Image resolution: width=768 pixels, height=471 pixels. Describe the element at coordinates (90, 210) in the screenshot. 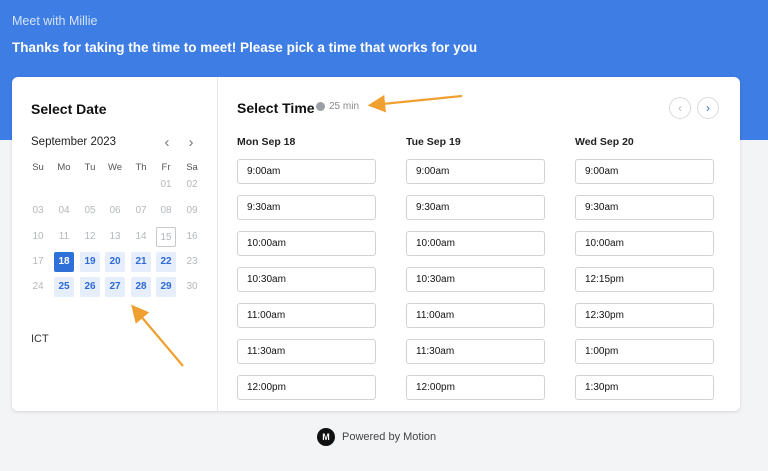

I see `calendar-day: 05` at that location.